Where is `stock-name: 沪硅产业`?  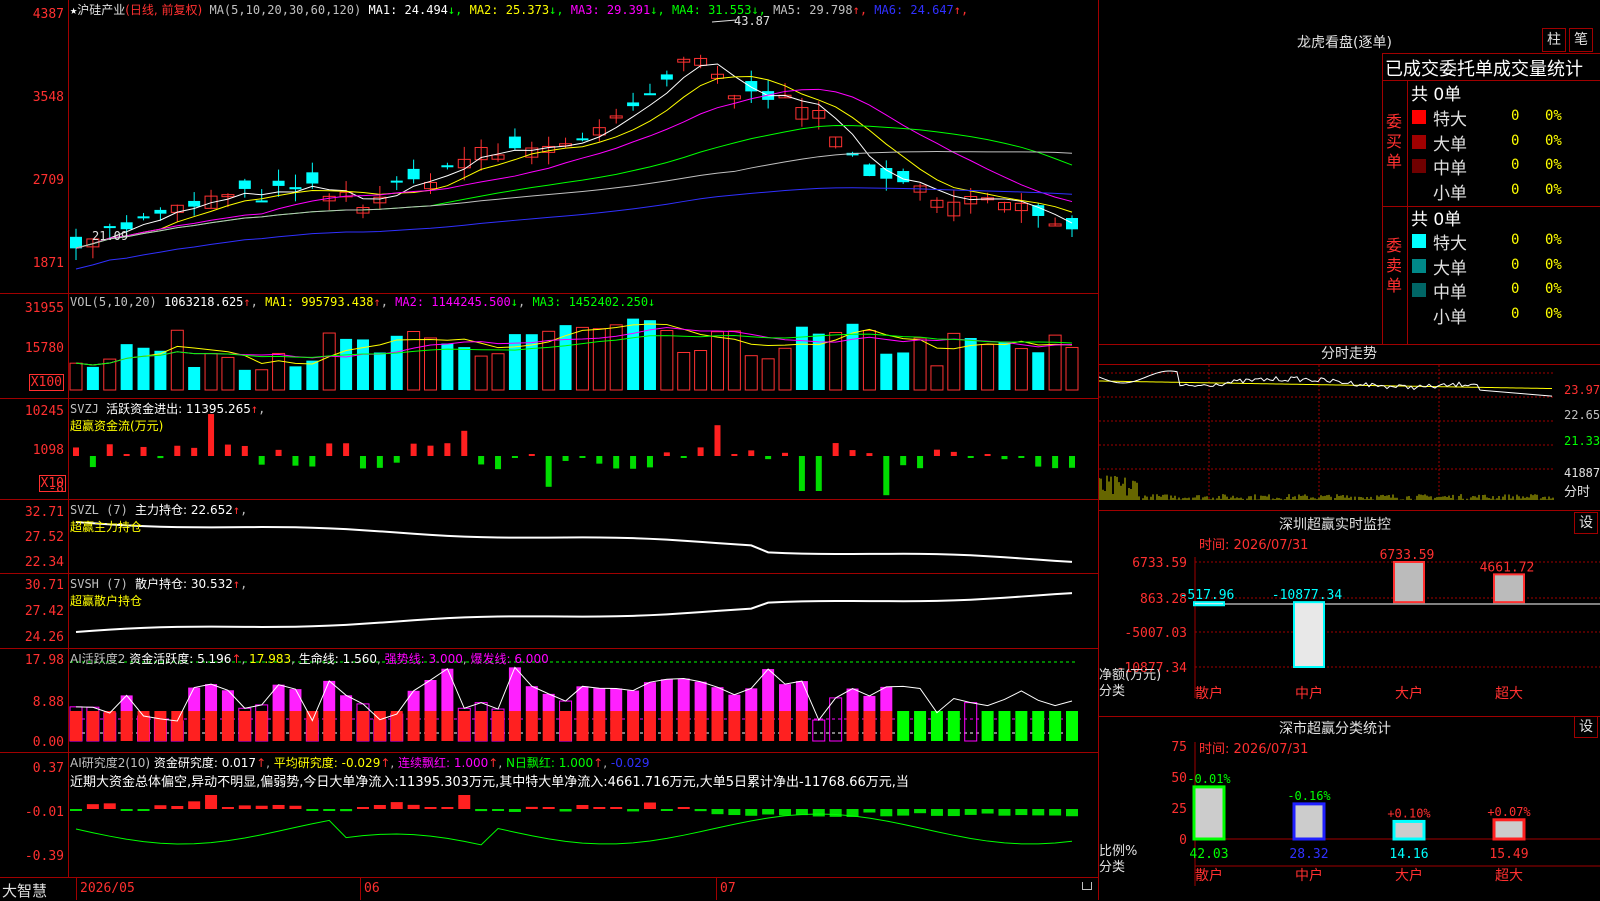 stock-name: 沪硅产业 is located at coordinates (101, 10).